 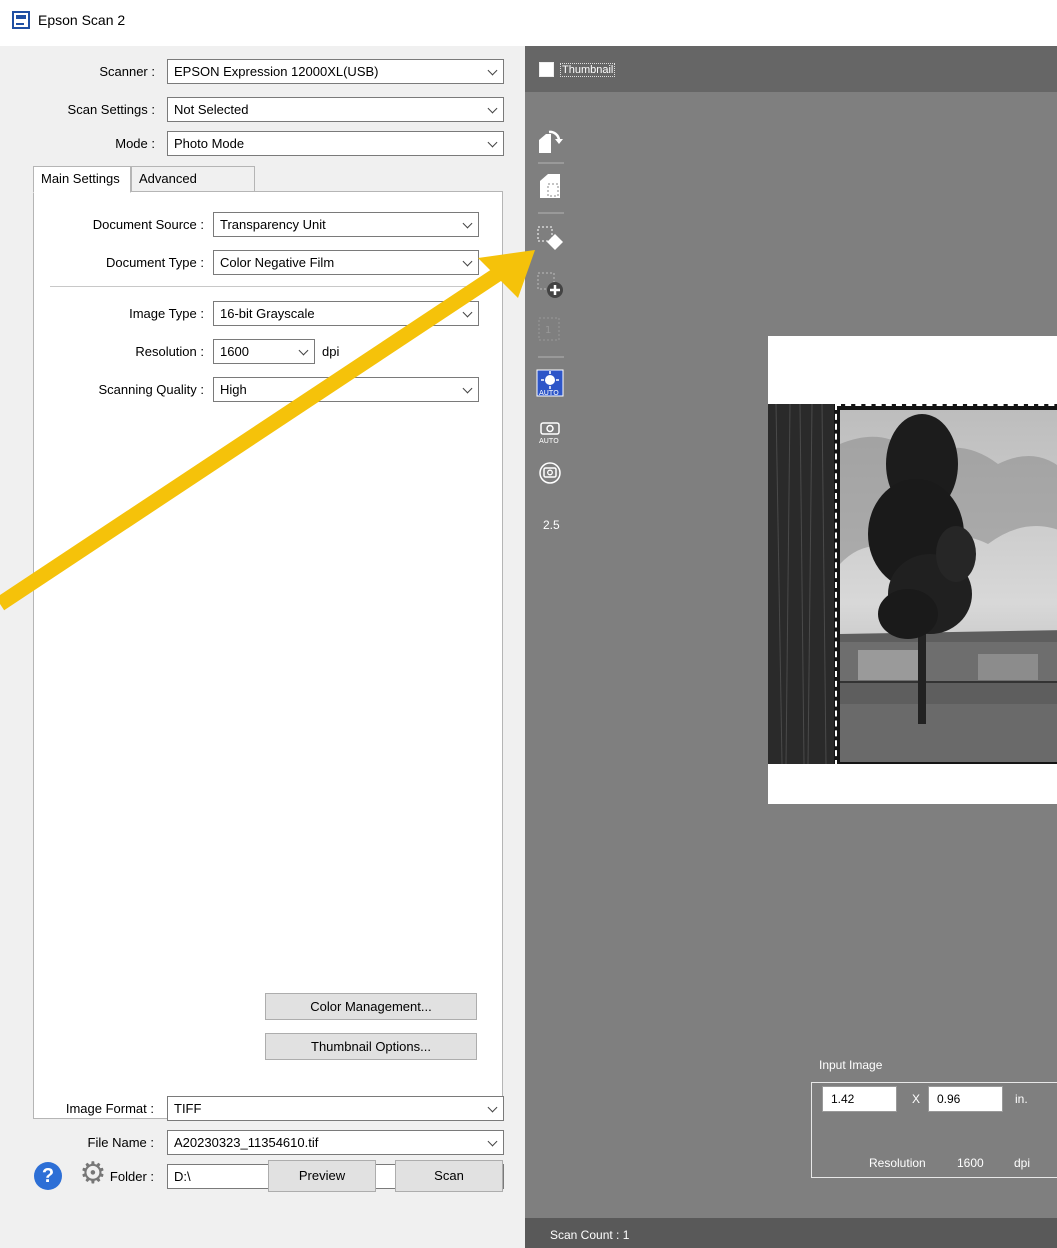 What do you see at coordinates (546, 69) in the screenshot?
I see `thumbnail-checkbox` at bounding box center [546, 69].